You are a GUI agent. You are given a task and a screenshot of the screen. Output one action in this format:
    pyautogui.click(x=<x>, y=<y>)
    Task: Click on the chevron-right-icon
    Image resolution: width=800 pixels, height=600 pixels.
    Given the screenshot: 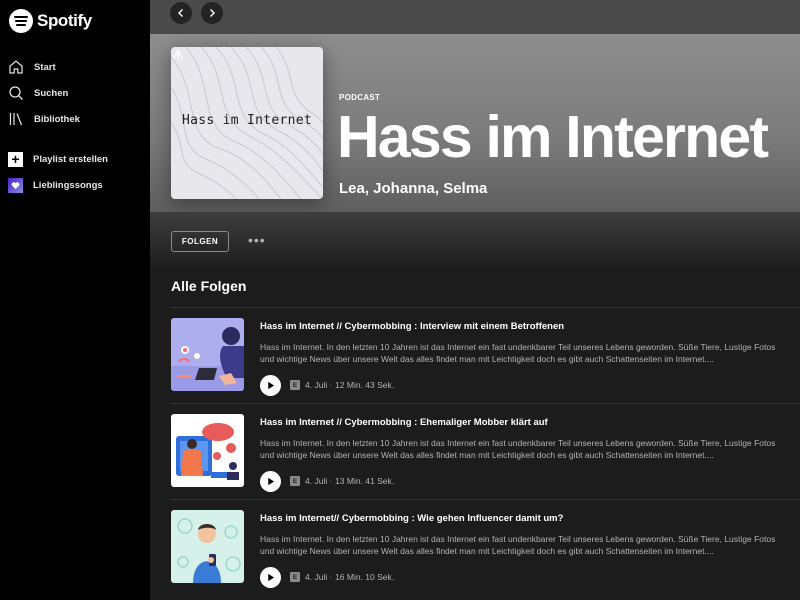 What is the action you would take?
    pyautogui.click(x=212, y=13)
    